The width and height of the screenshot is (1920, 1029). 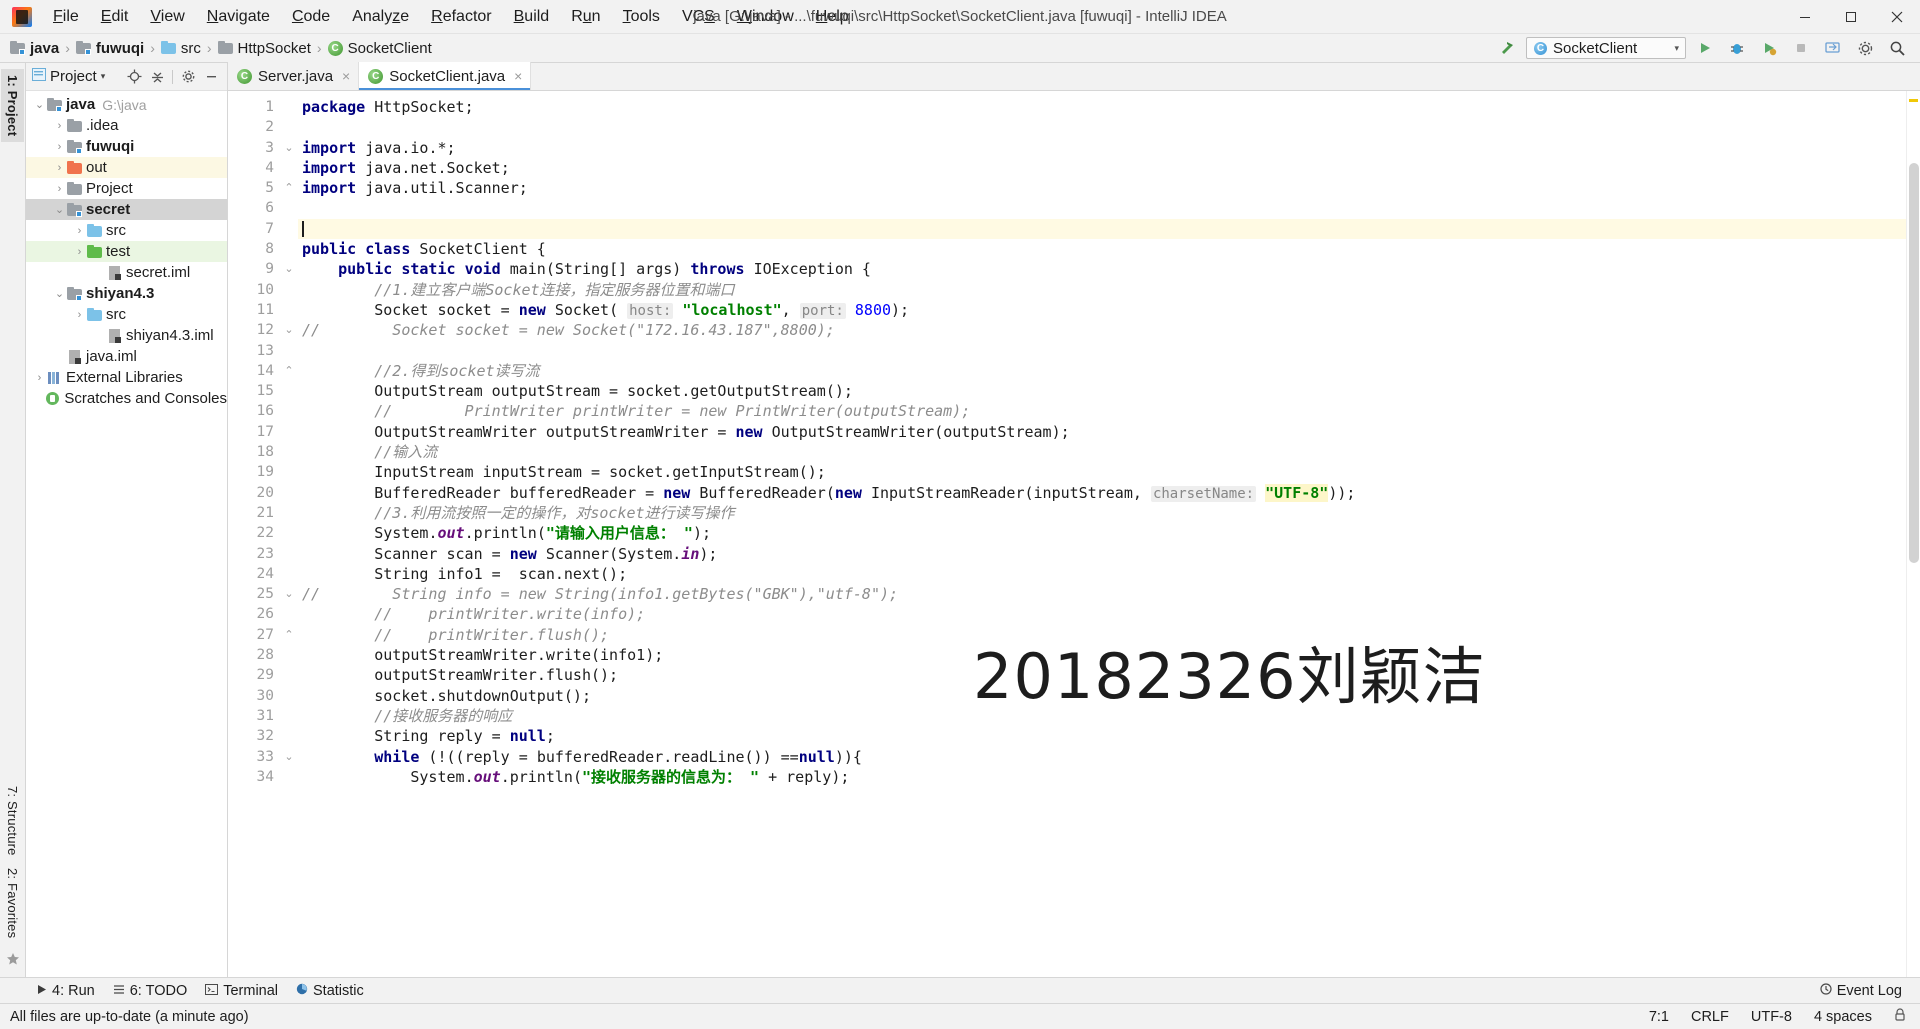 What do you see at coordinates (264, 48) in the screenshot?
I see `breadcrumb-httpsocket: HttpSocket` at bounding box center [264, 48].